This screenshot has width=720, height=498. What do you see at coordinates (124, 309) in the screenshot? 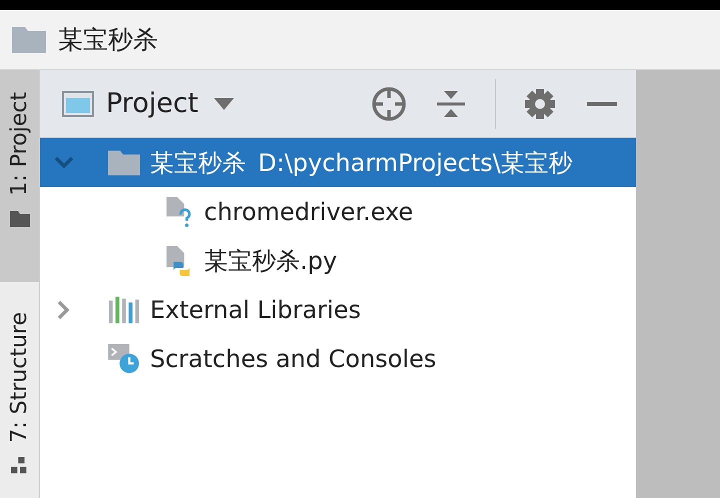
I see `libraries-icon` at bounding box center [124, 309].